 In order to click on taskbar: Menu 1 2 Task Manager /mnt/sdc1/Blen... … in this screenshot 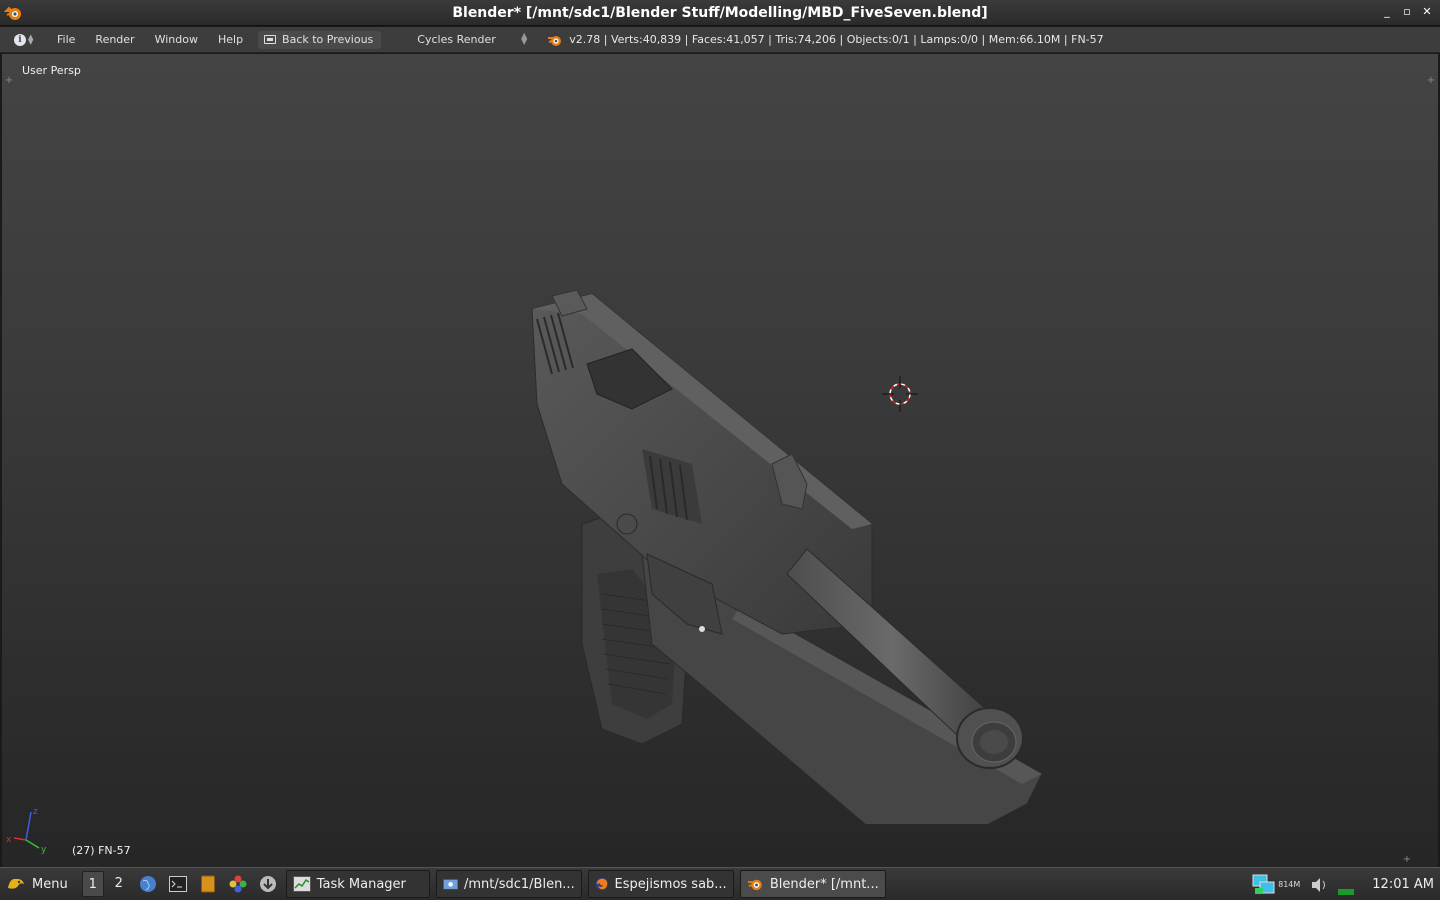, I will do `click(720, 883)`.